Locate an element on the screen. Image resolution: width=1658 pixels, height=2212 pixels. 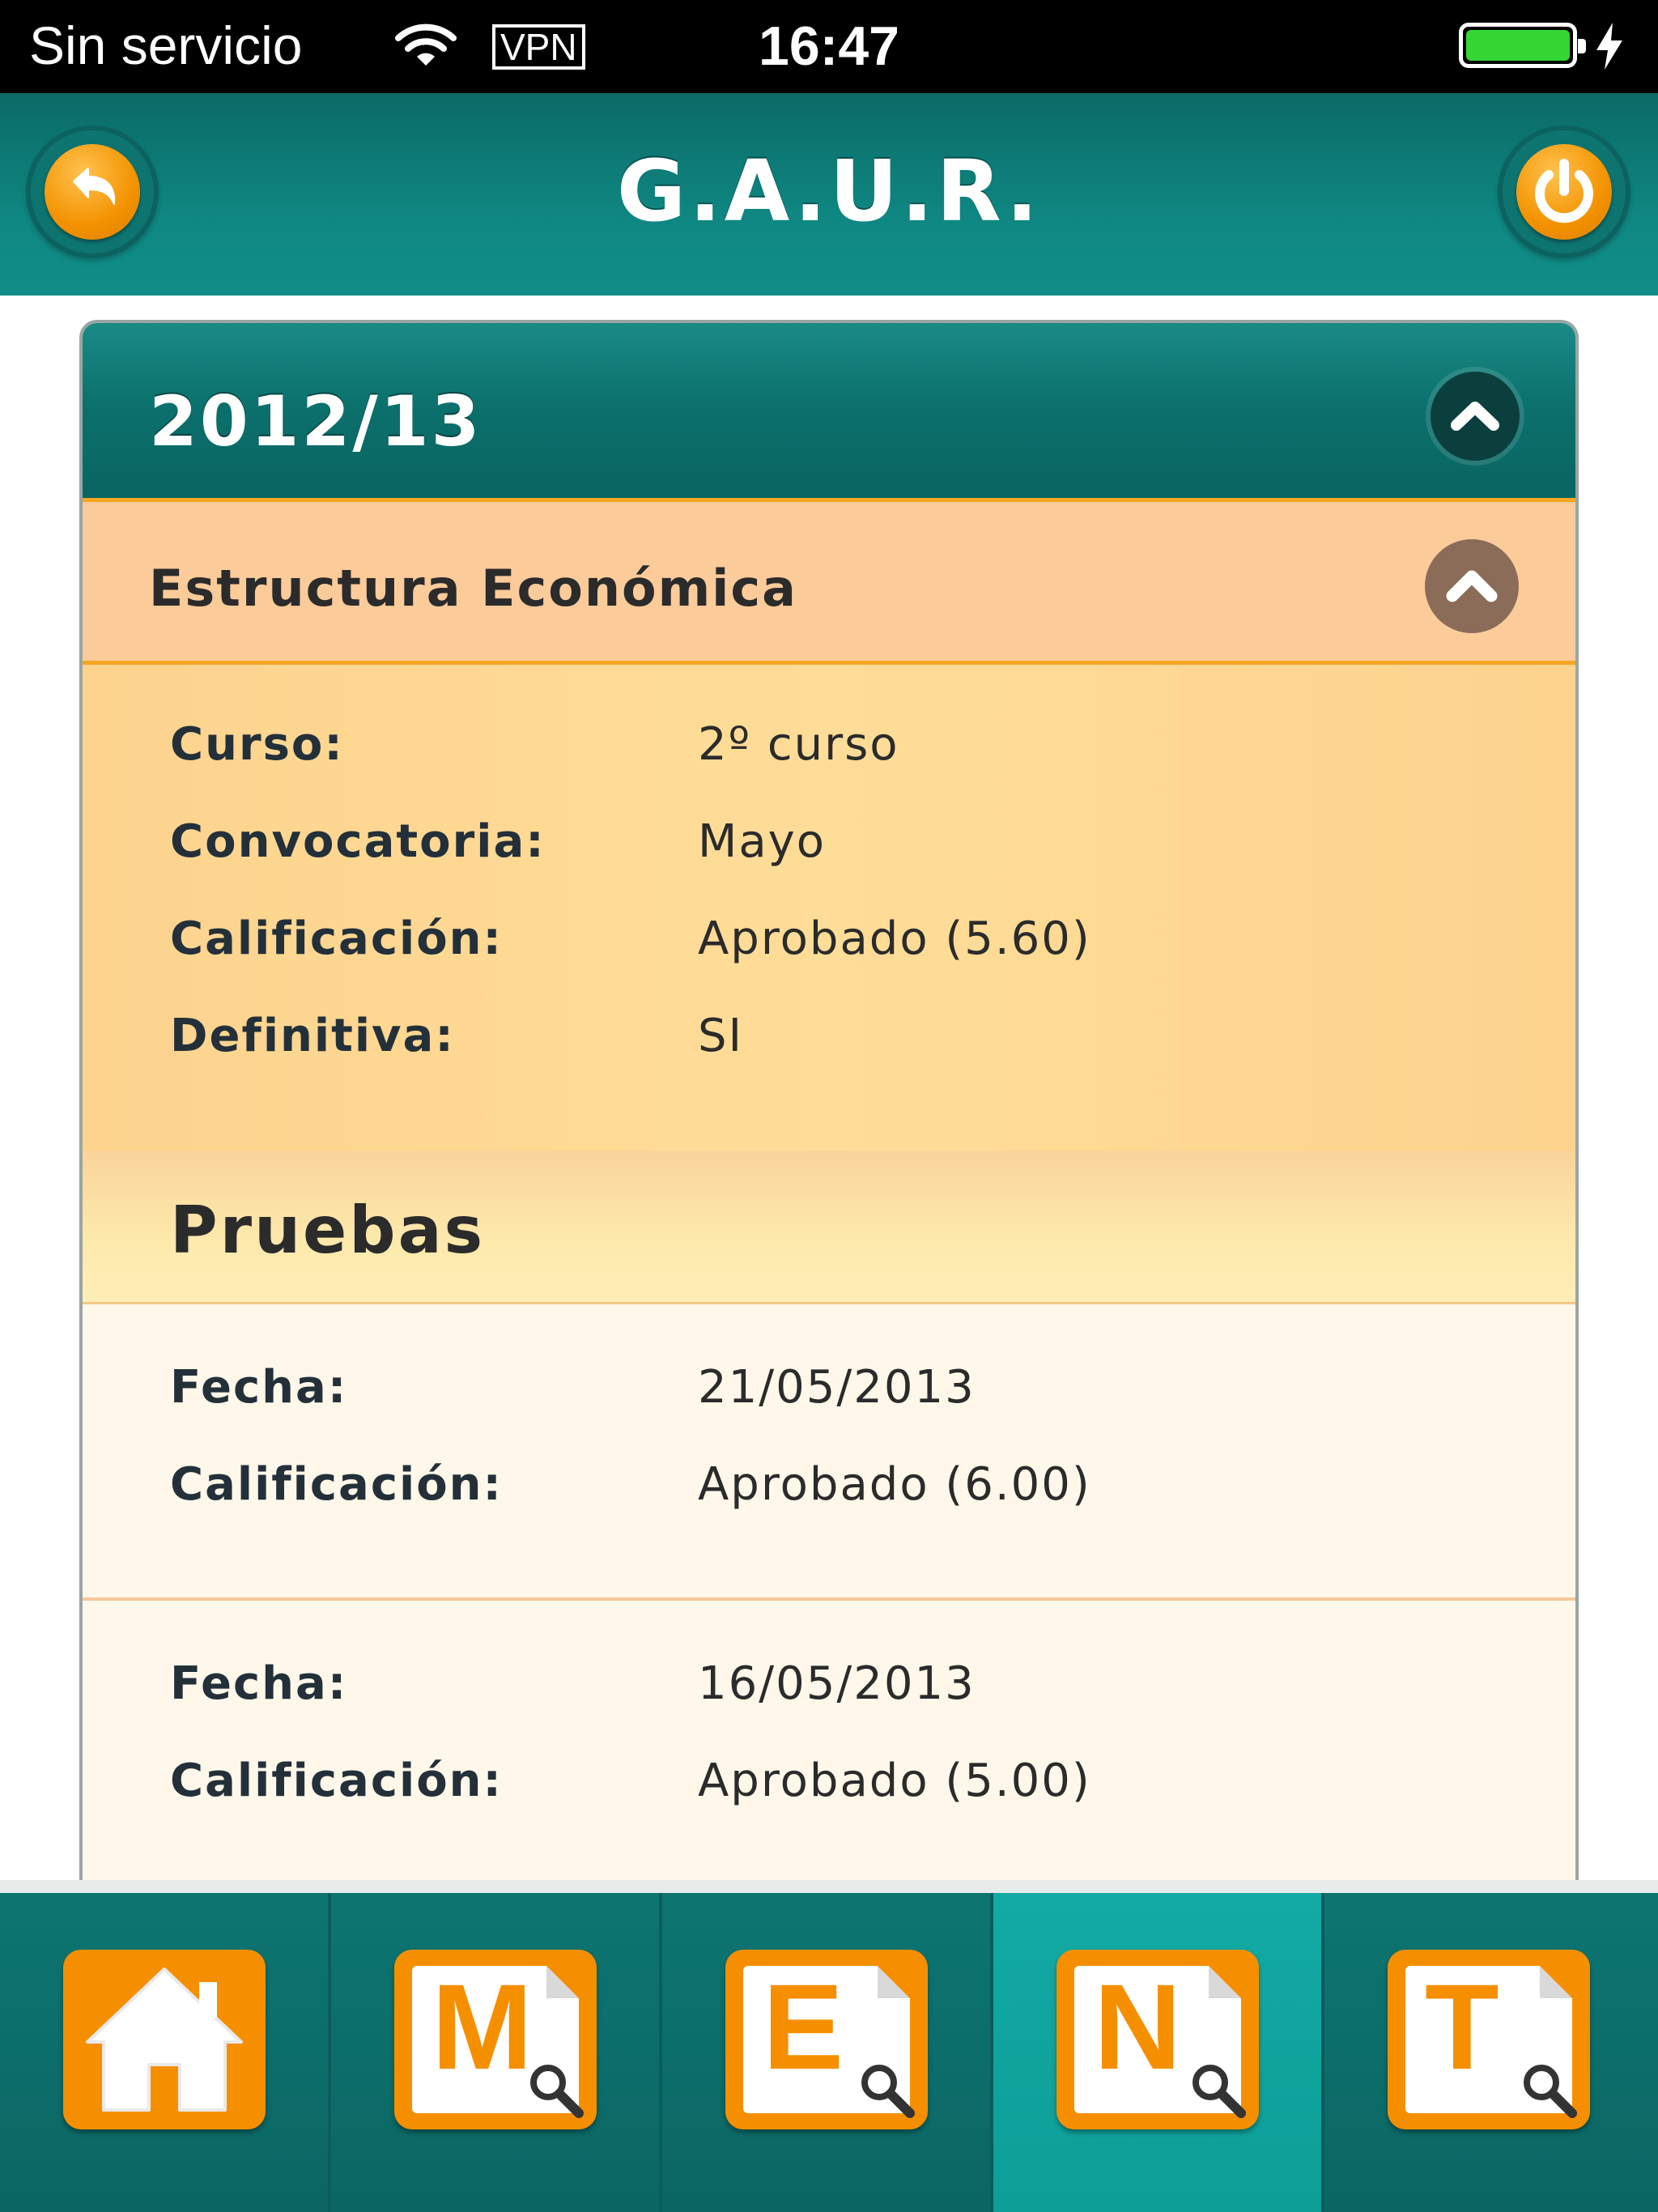
detail-label: Calificación: is located at coordinates (336, 939).